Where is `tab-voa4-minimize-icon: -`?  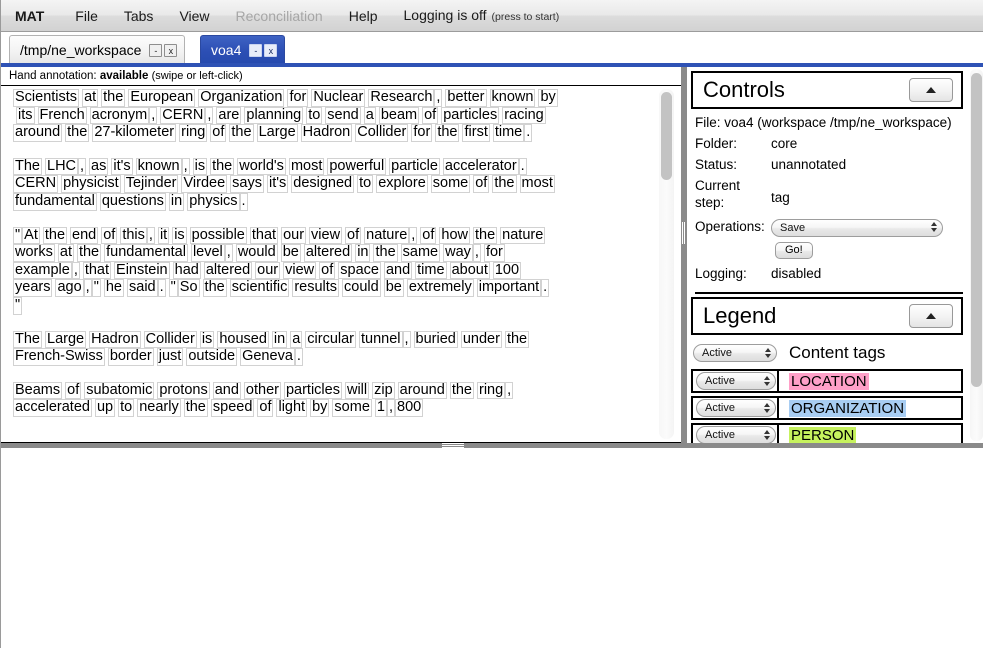 tab-voa4-minimize-icon: - is located at coordinates (256, 50).